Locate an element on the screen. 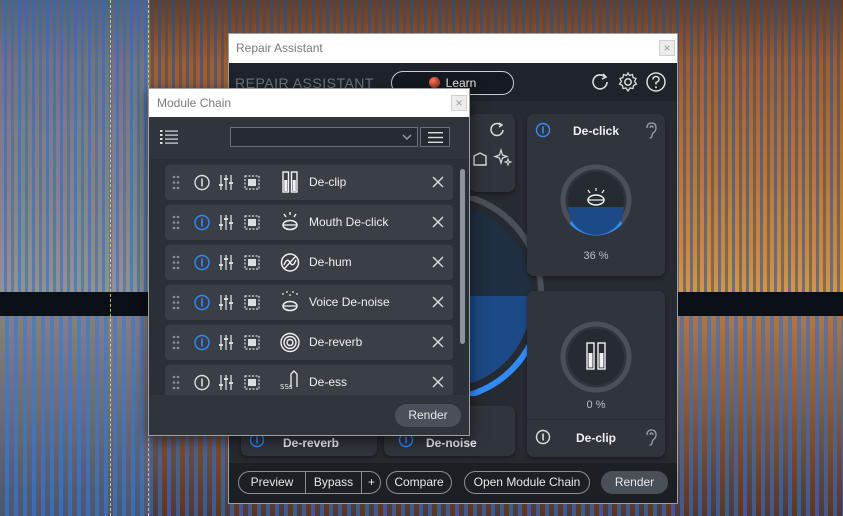  denoise-title: De-noise is located at coordinates (451, 443).